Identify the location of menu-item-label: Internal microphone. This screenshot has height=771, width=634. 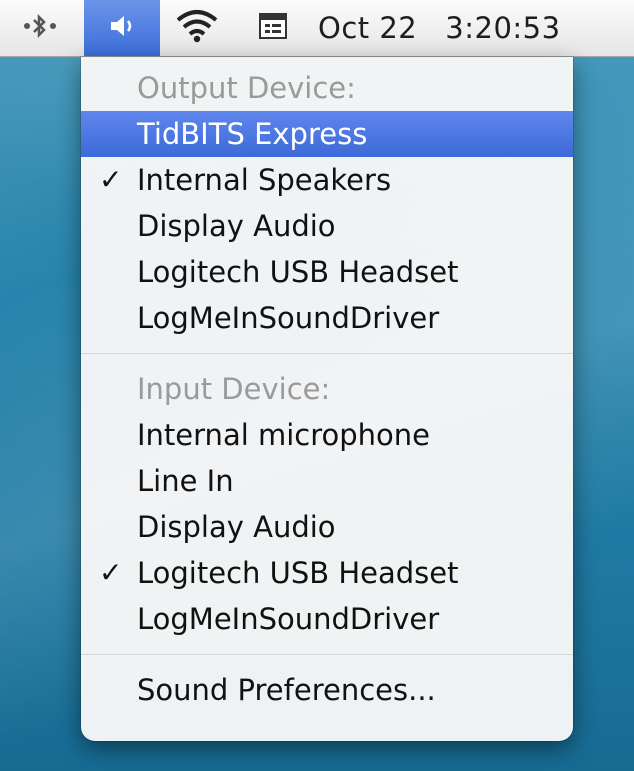
(284, 435).